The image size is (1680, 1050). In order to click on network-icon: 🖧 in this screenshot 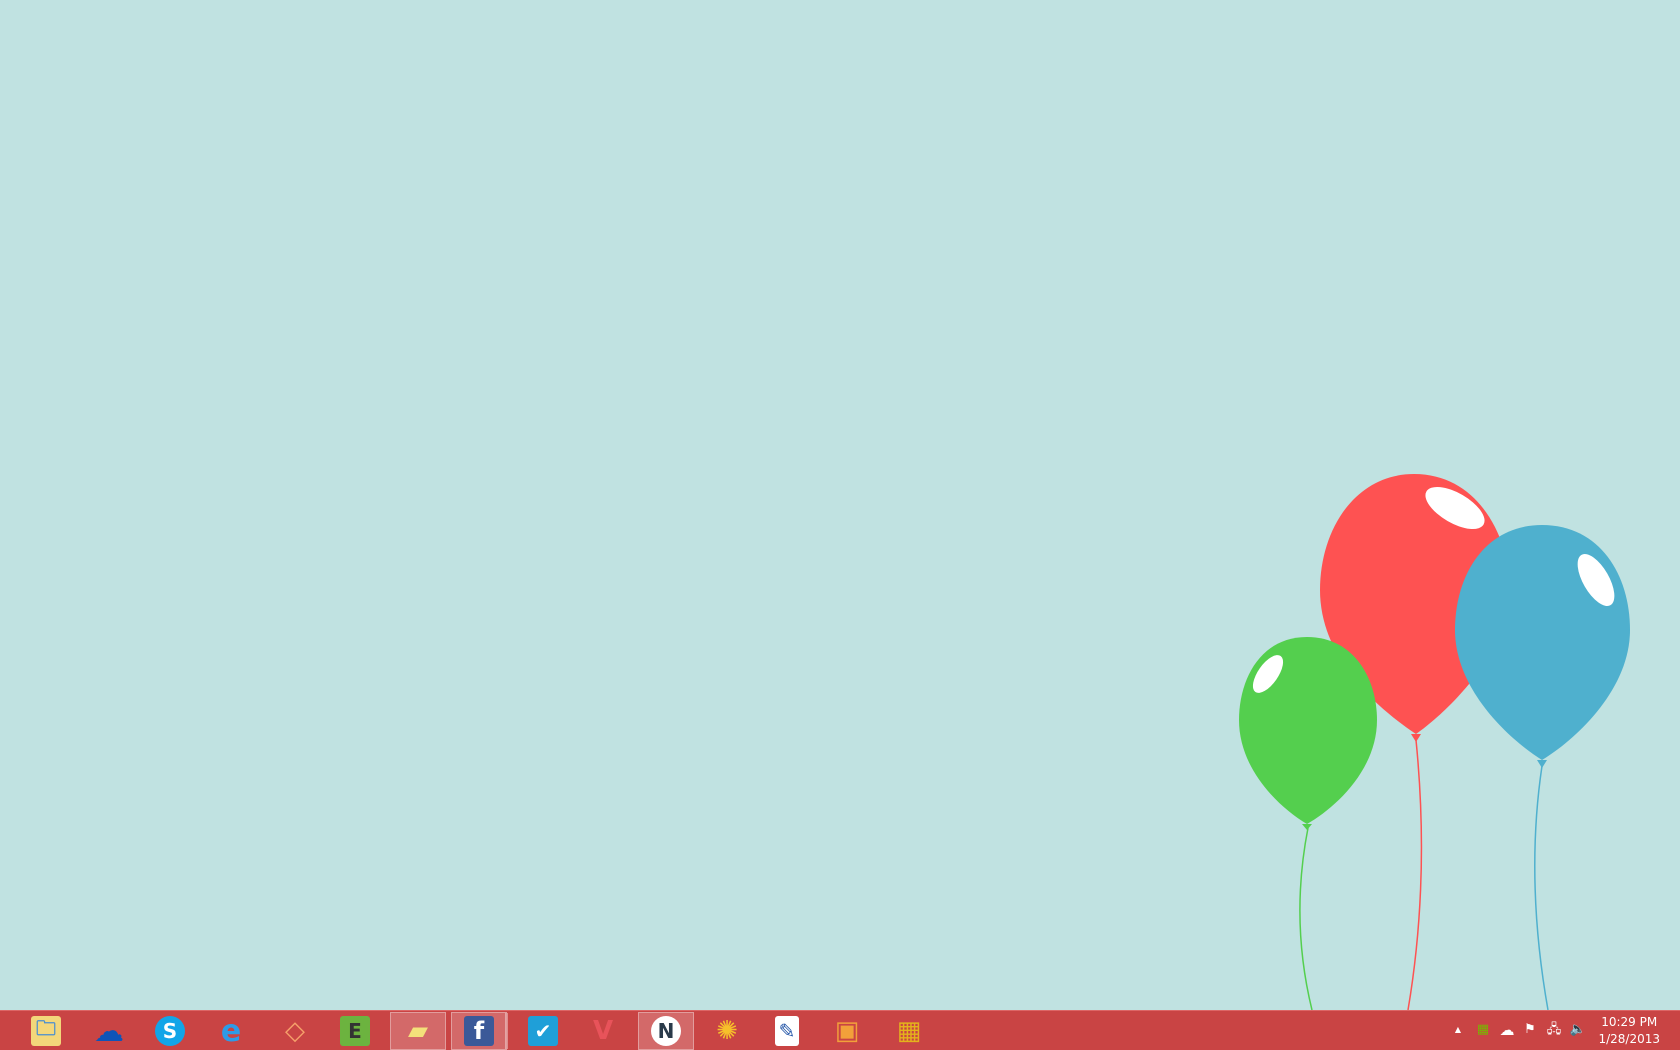, I will do `click(1554, 1030)`.